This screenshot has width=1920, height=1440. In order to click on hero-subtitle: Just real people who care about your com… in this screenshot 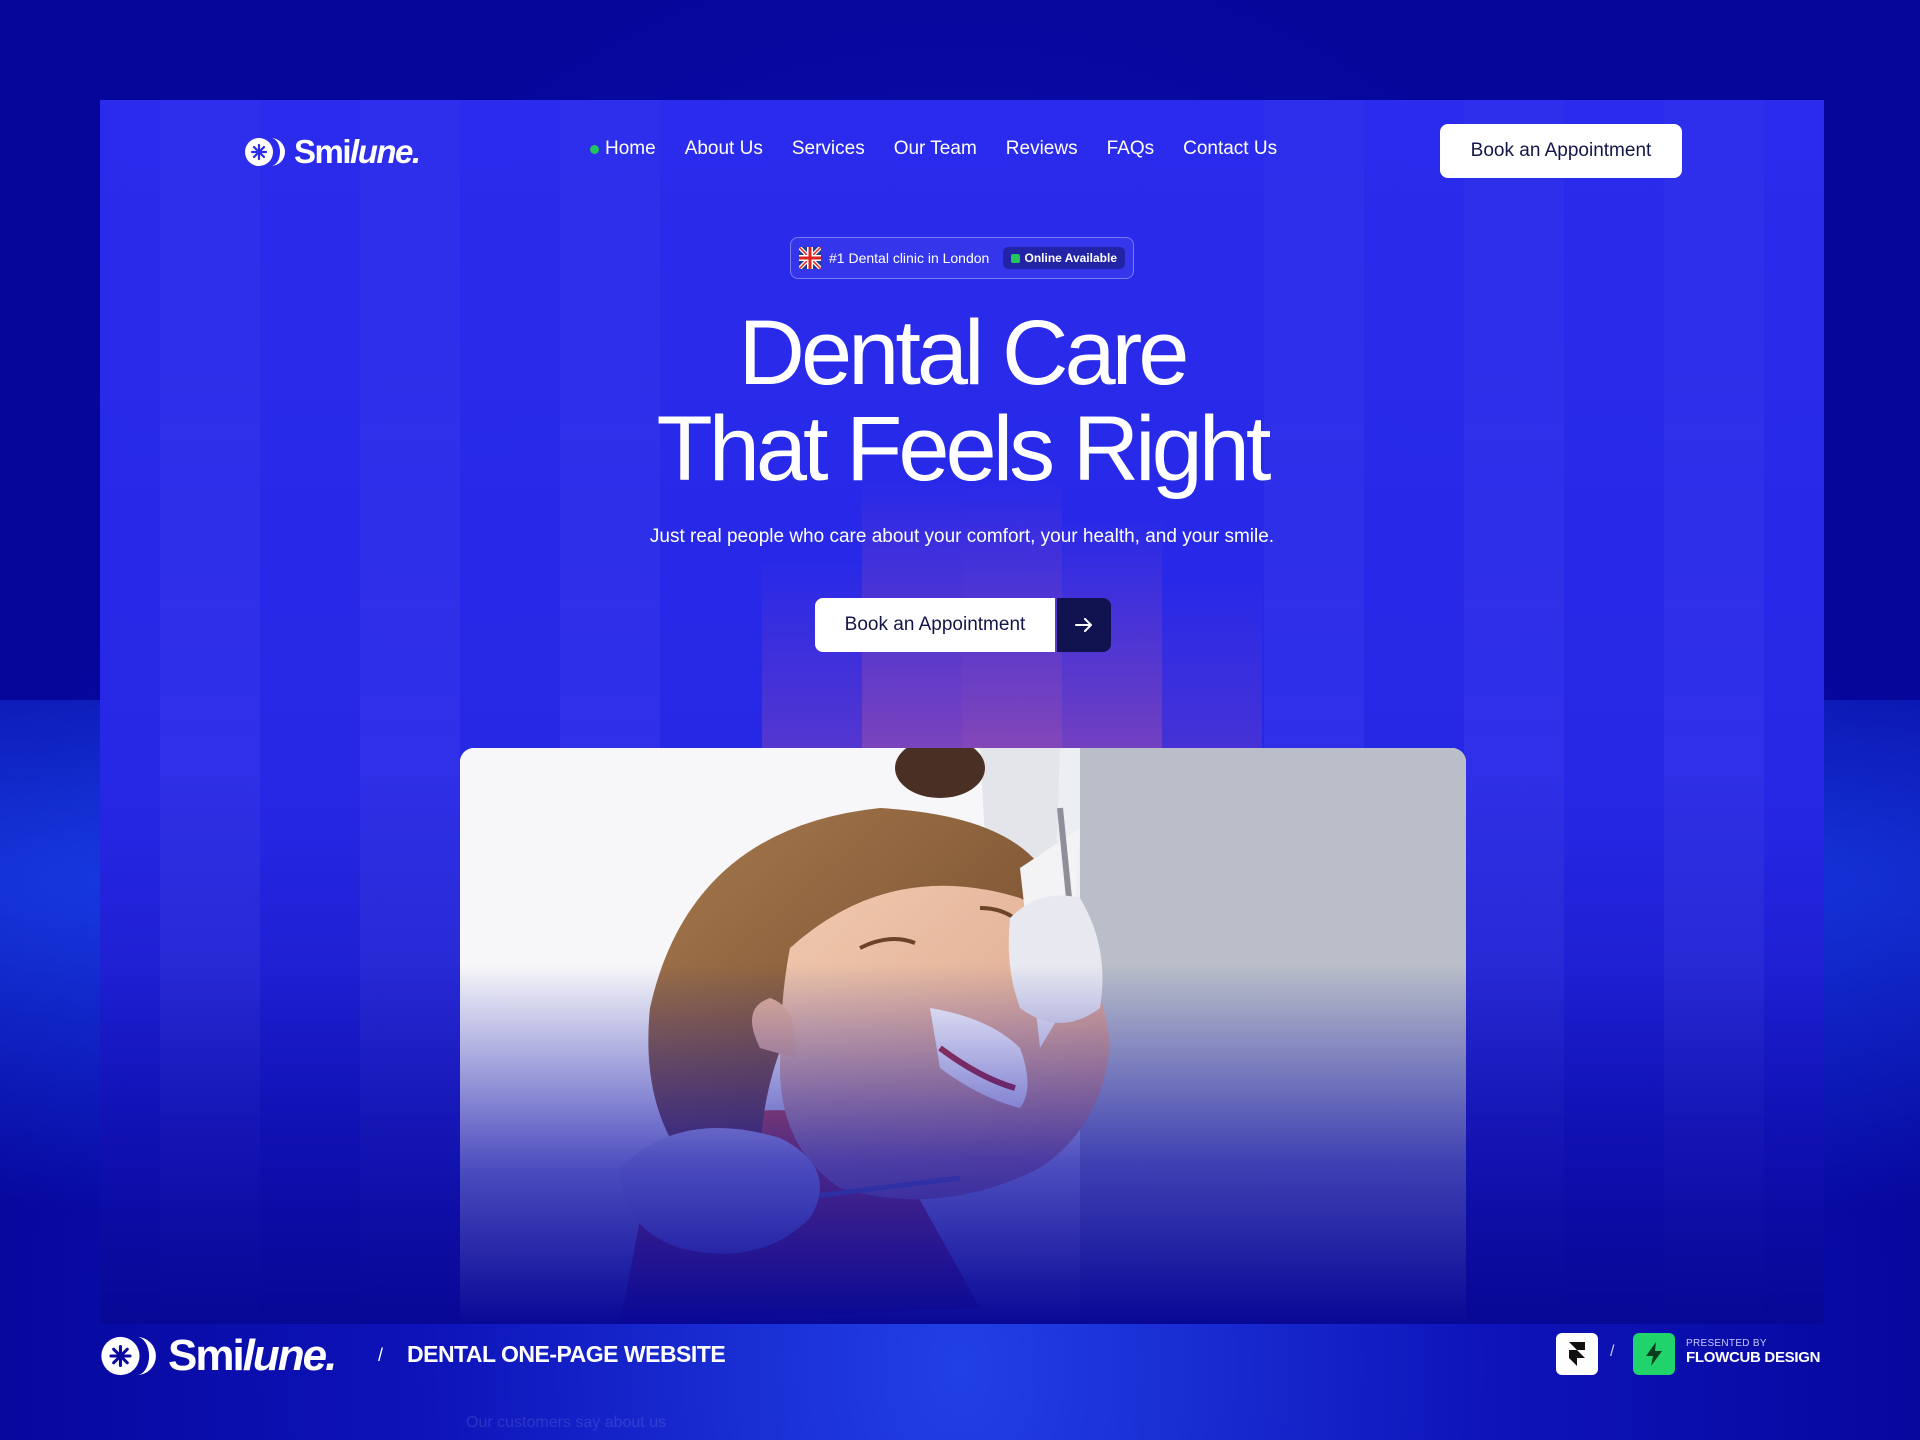, I will do `click(962, 536)`.